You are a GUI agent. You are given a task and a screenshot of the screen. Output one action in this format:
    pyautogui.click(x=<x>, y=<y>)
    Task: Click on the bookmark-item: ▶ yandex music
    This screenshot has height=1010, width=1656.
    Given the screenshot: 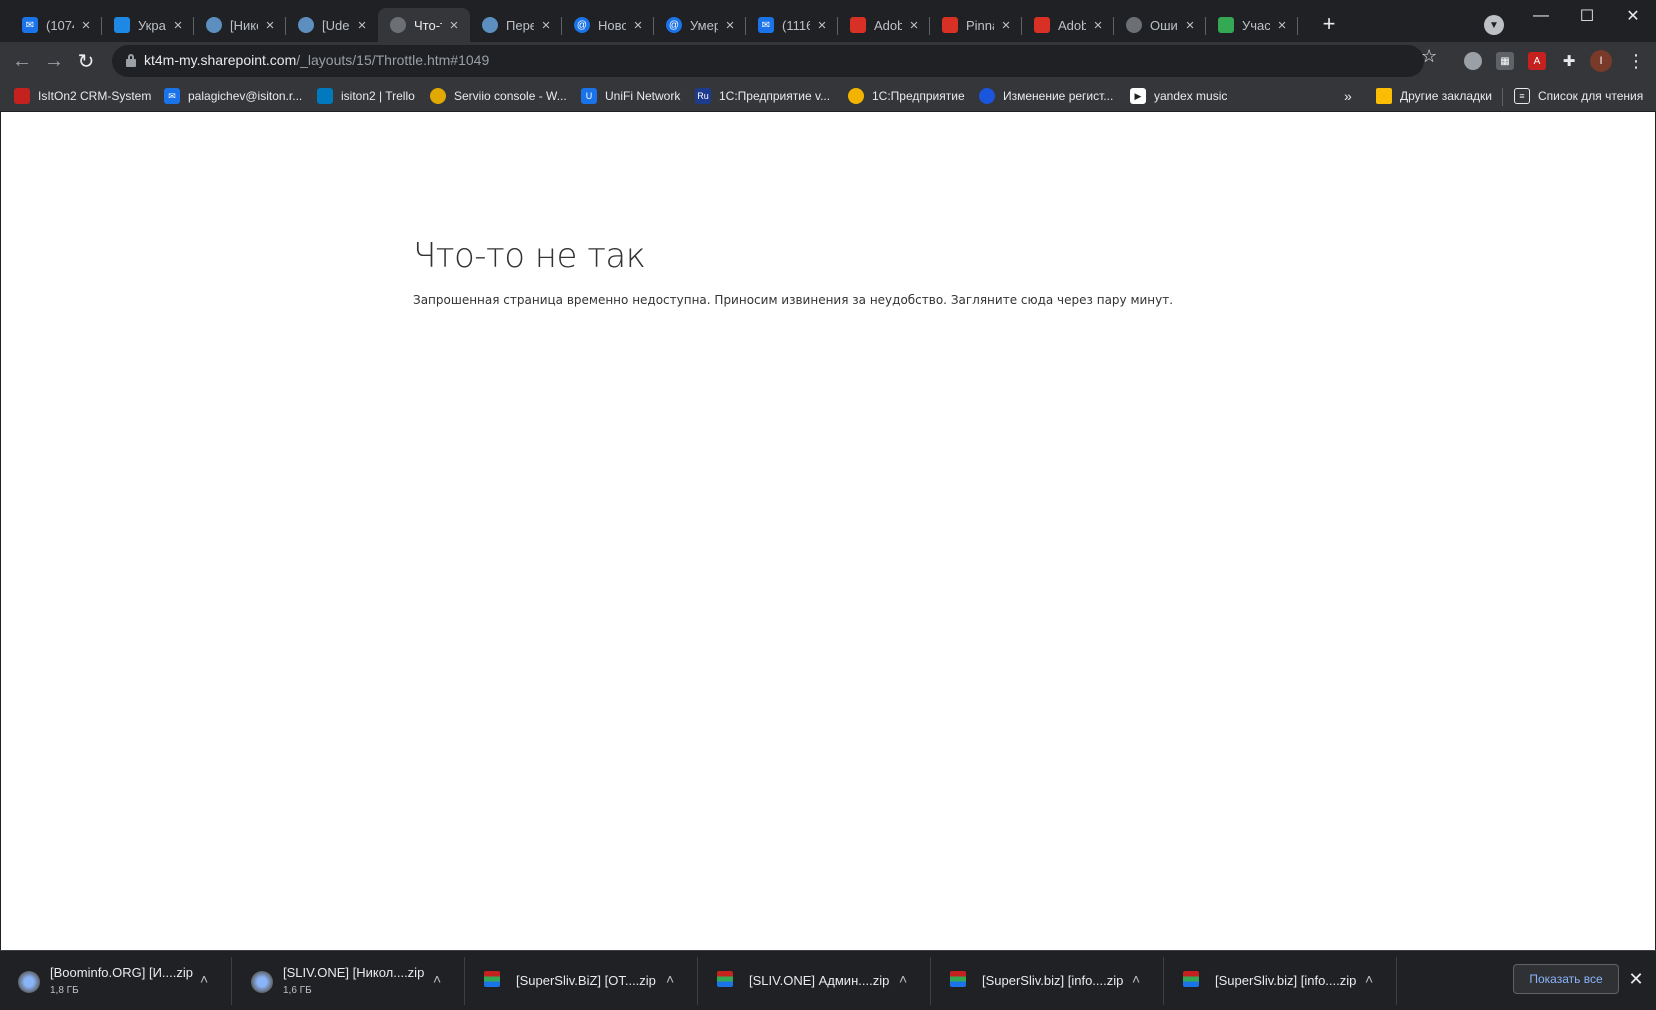 What is the action you would take?
    pyautogui.click(x=1178, y=96)
    